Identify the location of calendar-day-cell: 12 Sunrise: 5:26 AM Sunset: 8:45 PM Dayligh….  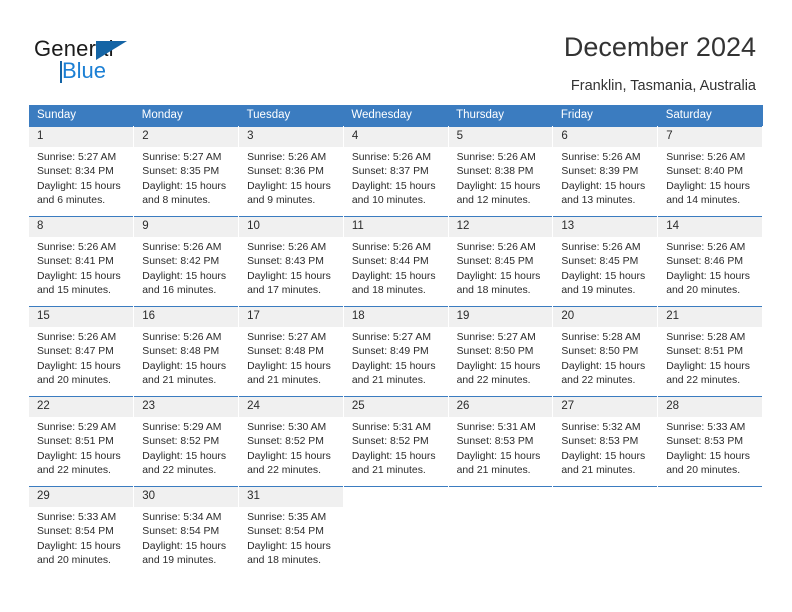
(501, 261).